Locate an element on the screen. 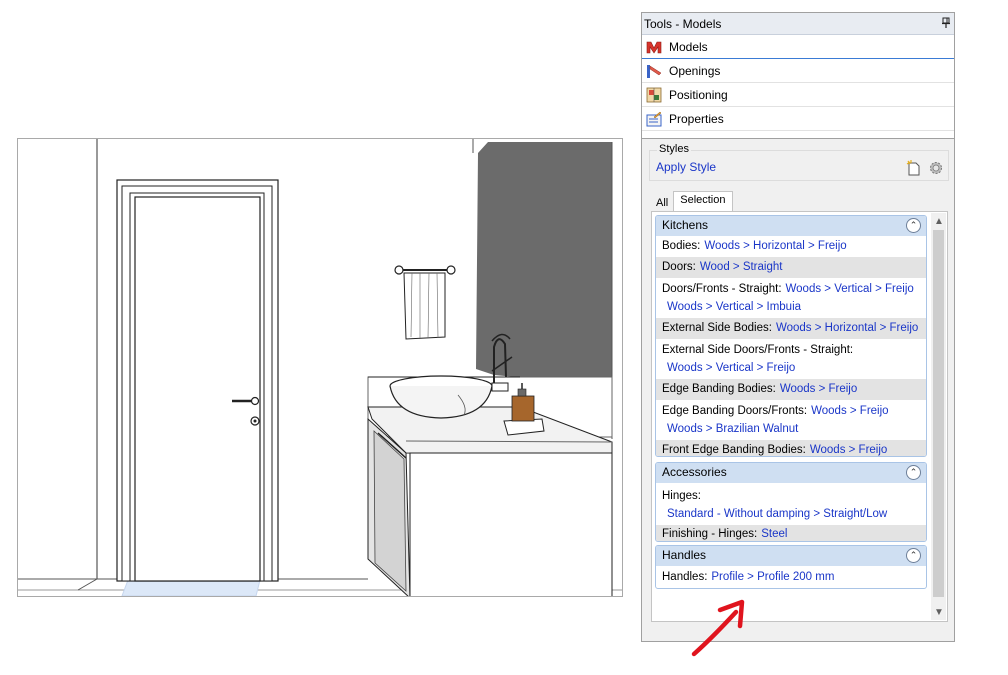  row-label: Front Edge Banding Bodies: is located at coordinates (734, 450).